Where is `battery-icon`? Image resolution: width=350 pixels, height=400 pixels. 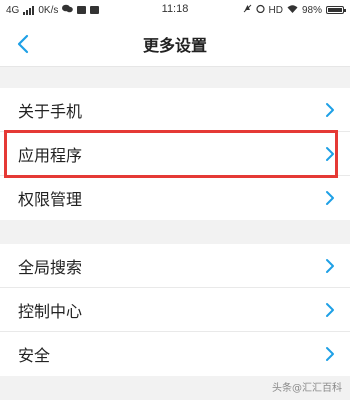 battery-icon is located at coordinates (336, 10).